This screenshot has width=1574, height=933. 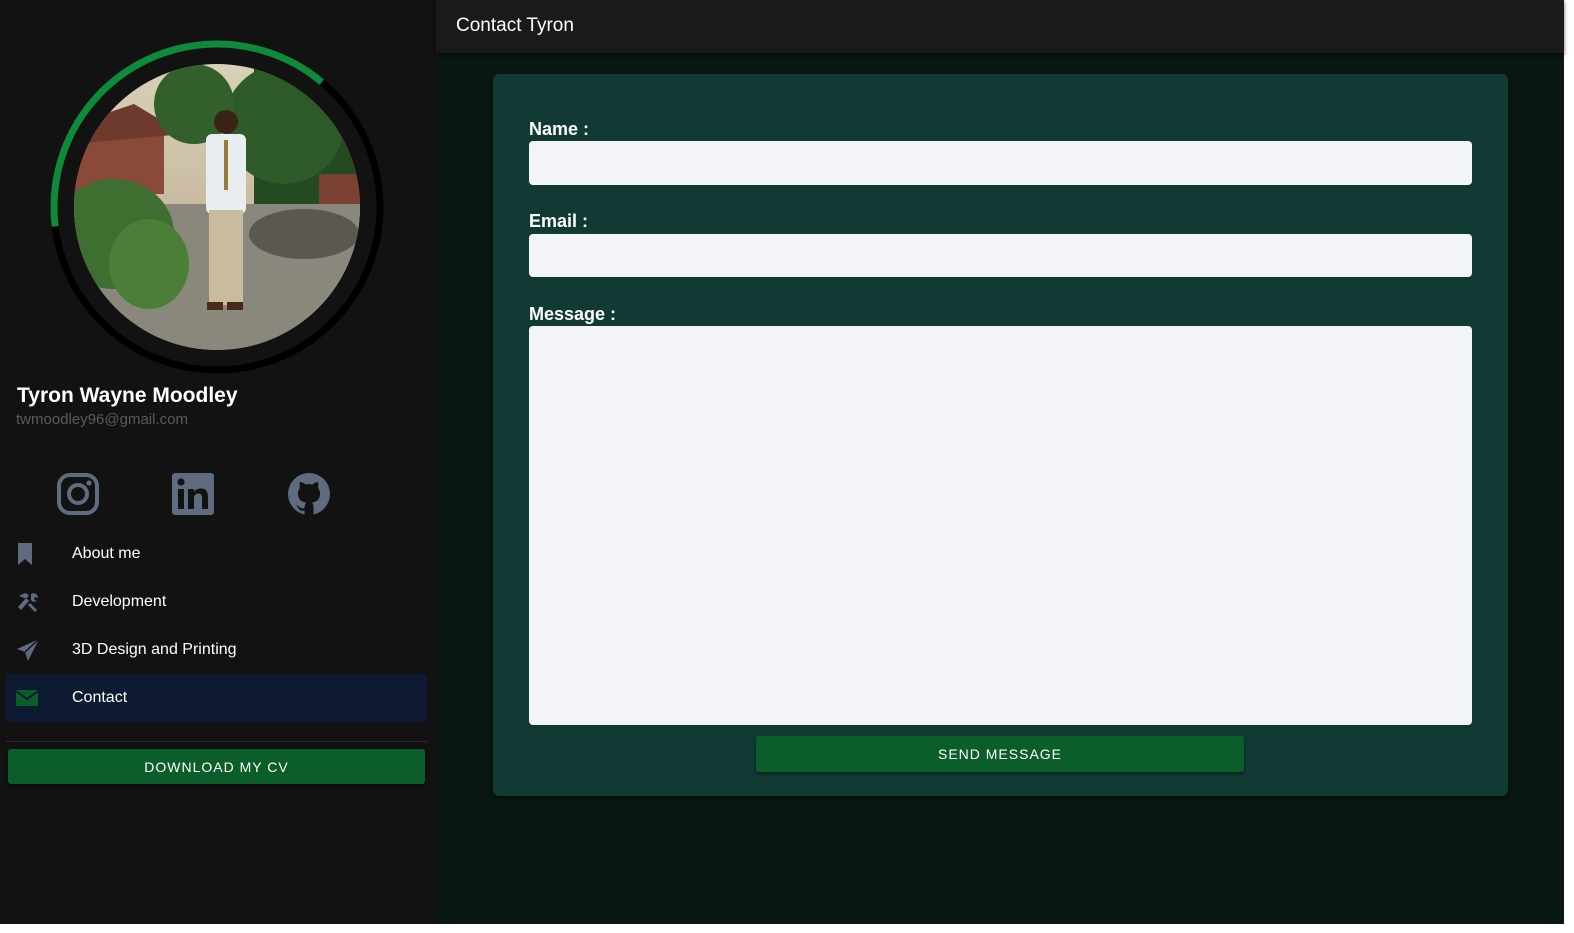 What do you see at coordinates (515, 25) in the screenshot?
I see `page-title: Contact Tyron` at bounding box center [515, 25].